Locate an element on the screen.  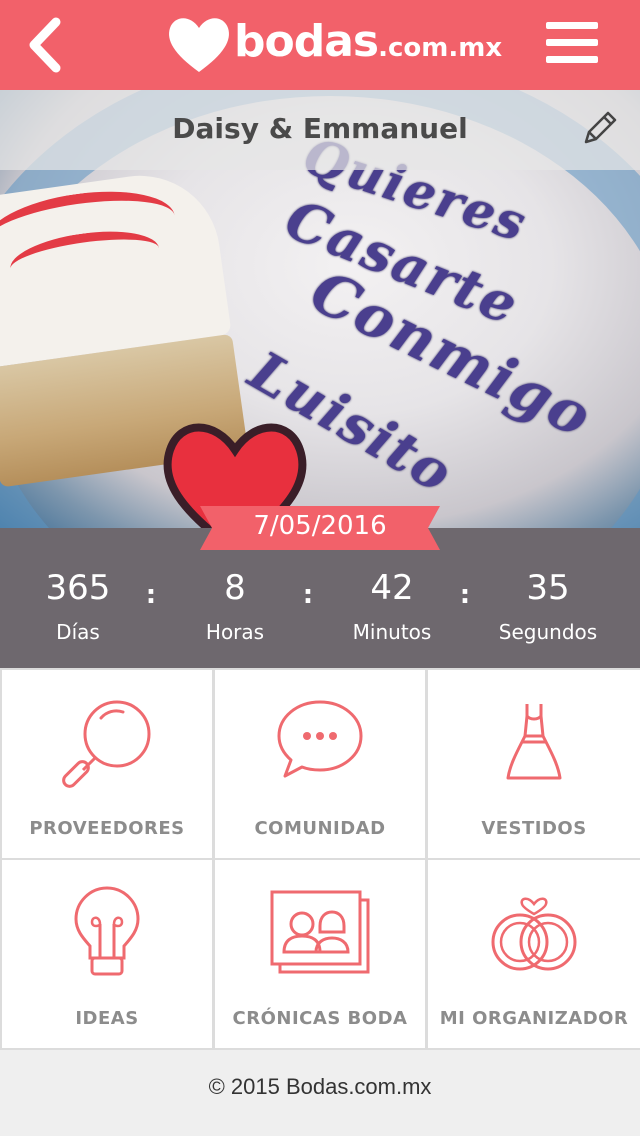
photo-couple-icon is located at coordinates (320, 932).